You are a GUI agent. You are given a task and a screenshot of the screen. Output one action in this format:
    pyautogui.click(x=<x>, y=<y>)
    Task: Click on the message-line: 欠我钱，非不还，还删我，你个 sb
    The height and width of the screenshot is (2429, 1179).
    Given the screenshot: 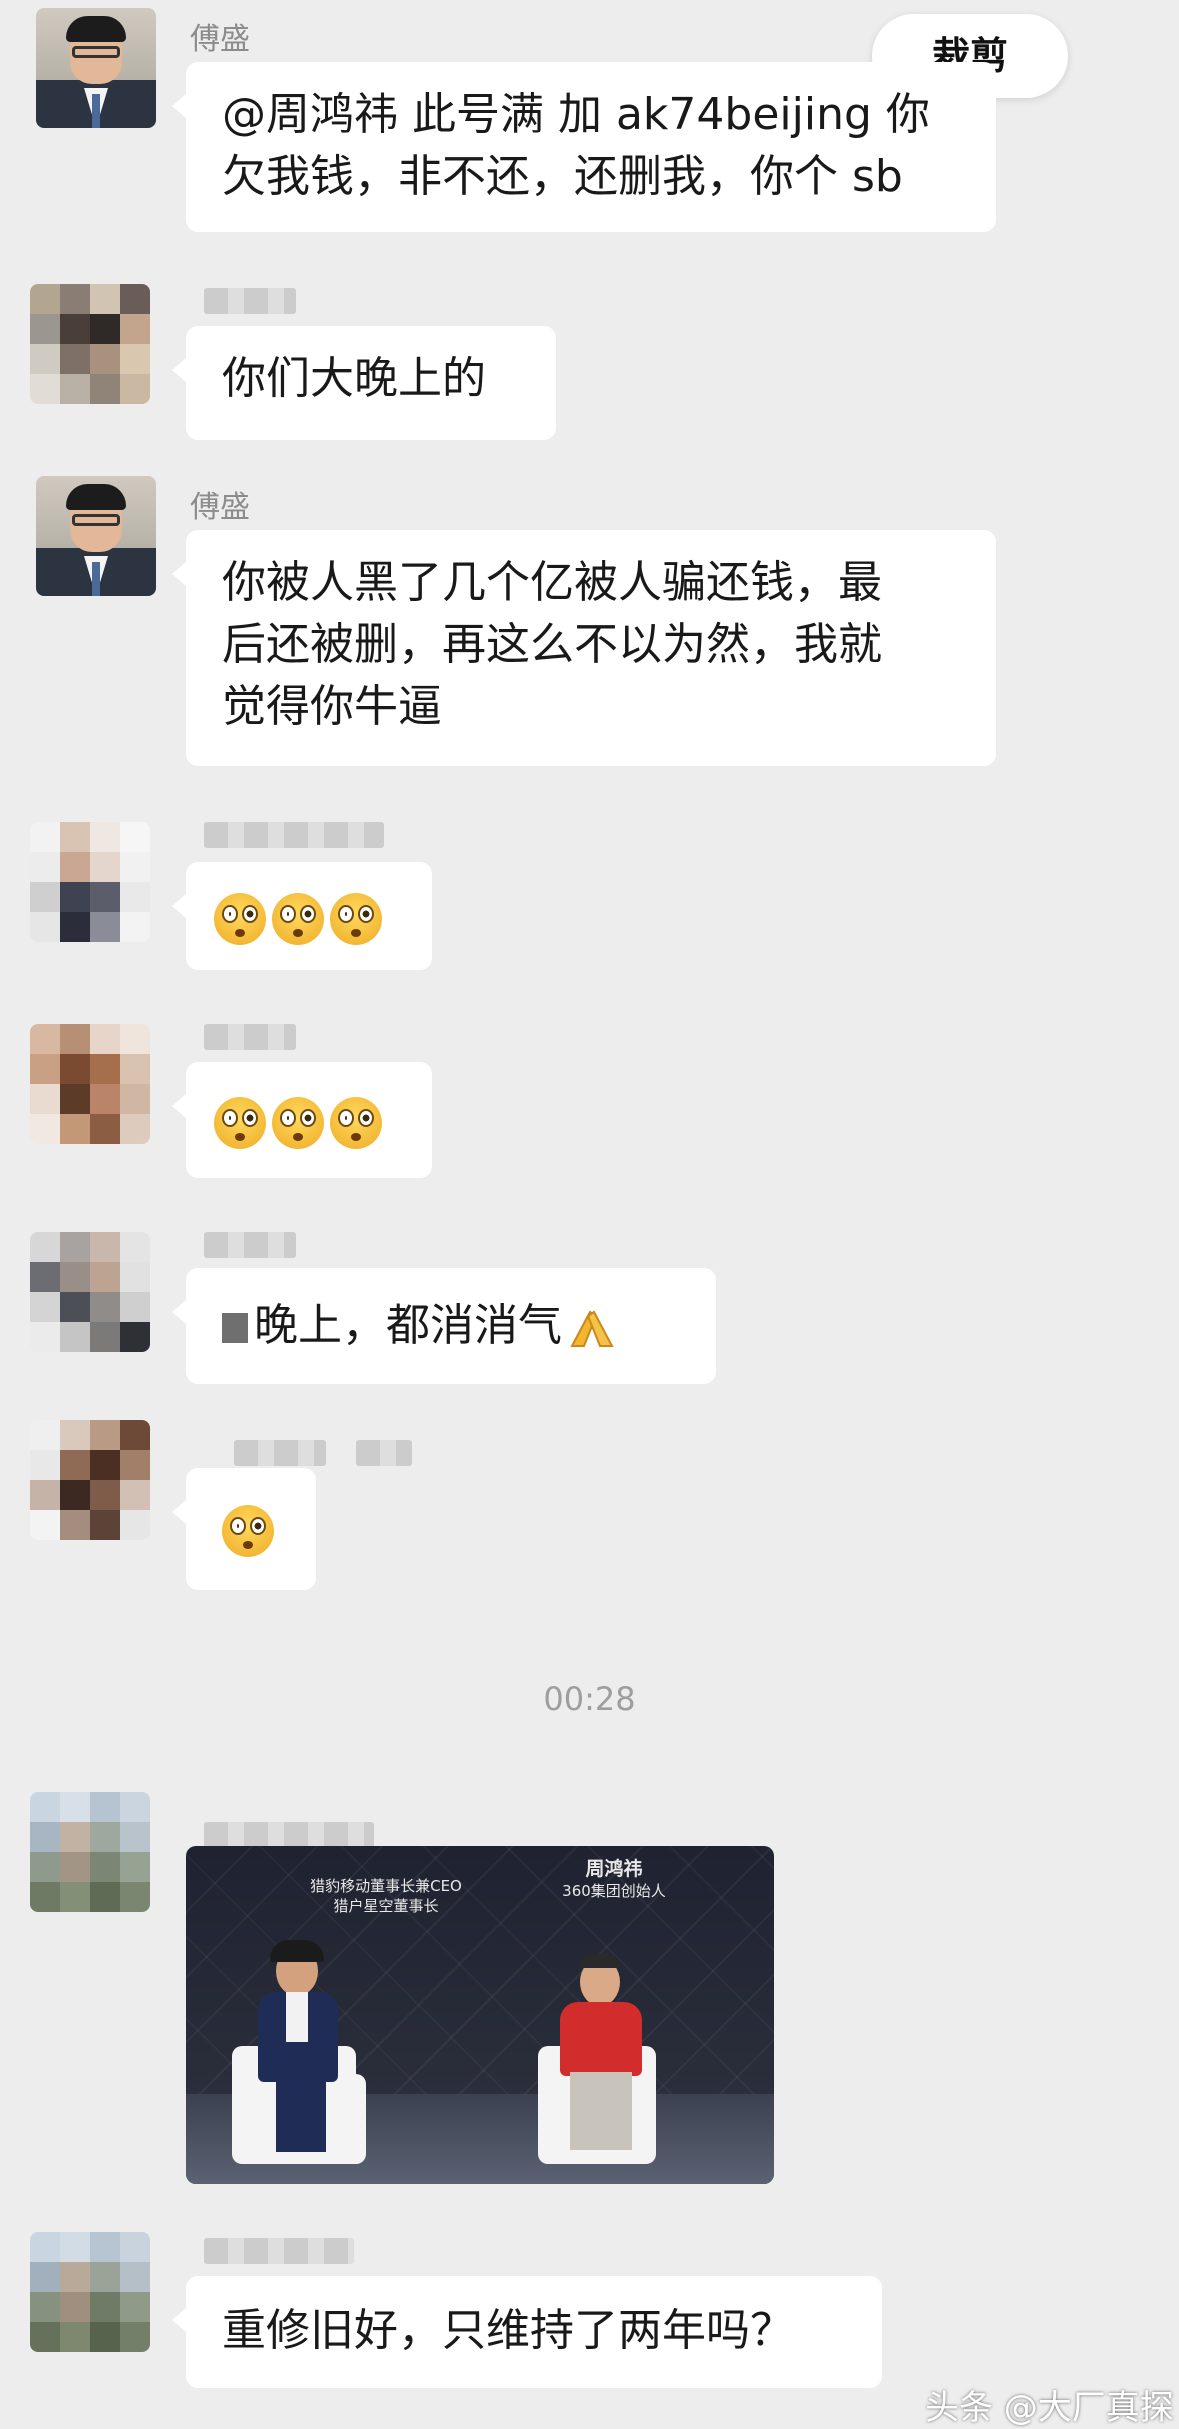 What is the action you would take?
    pyautogui.click(x=562, y=176)
    